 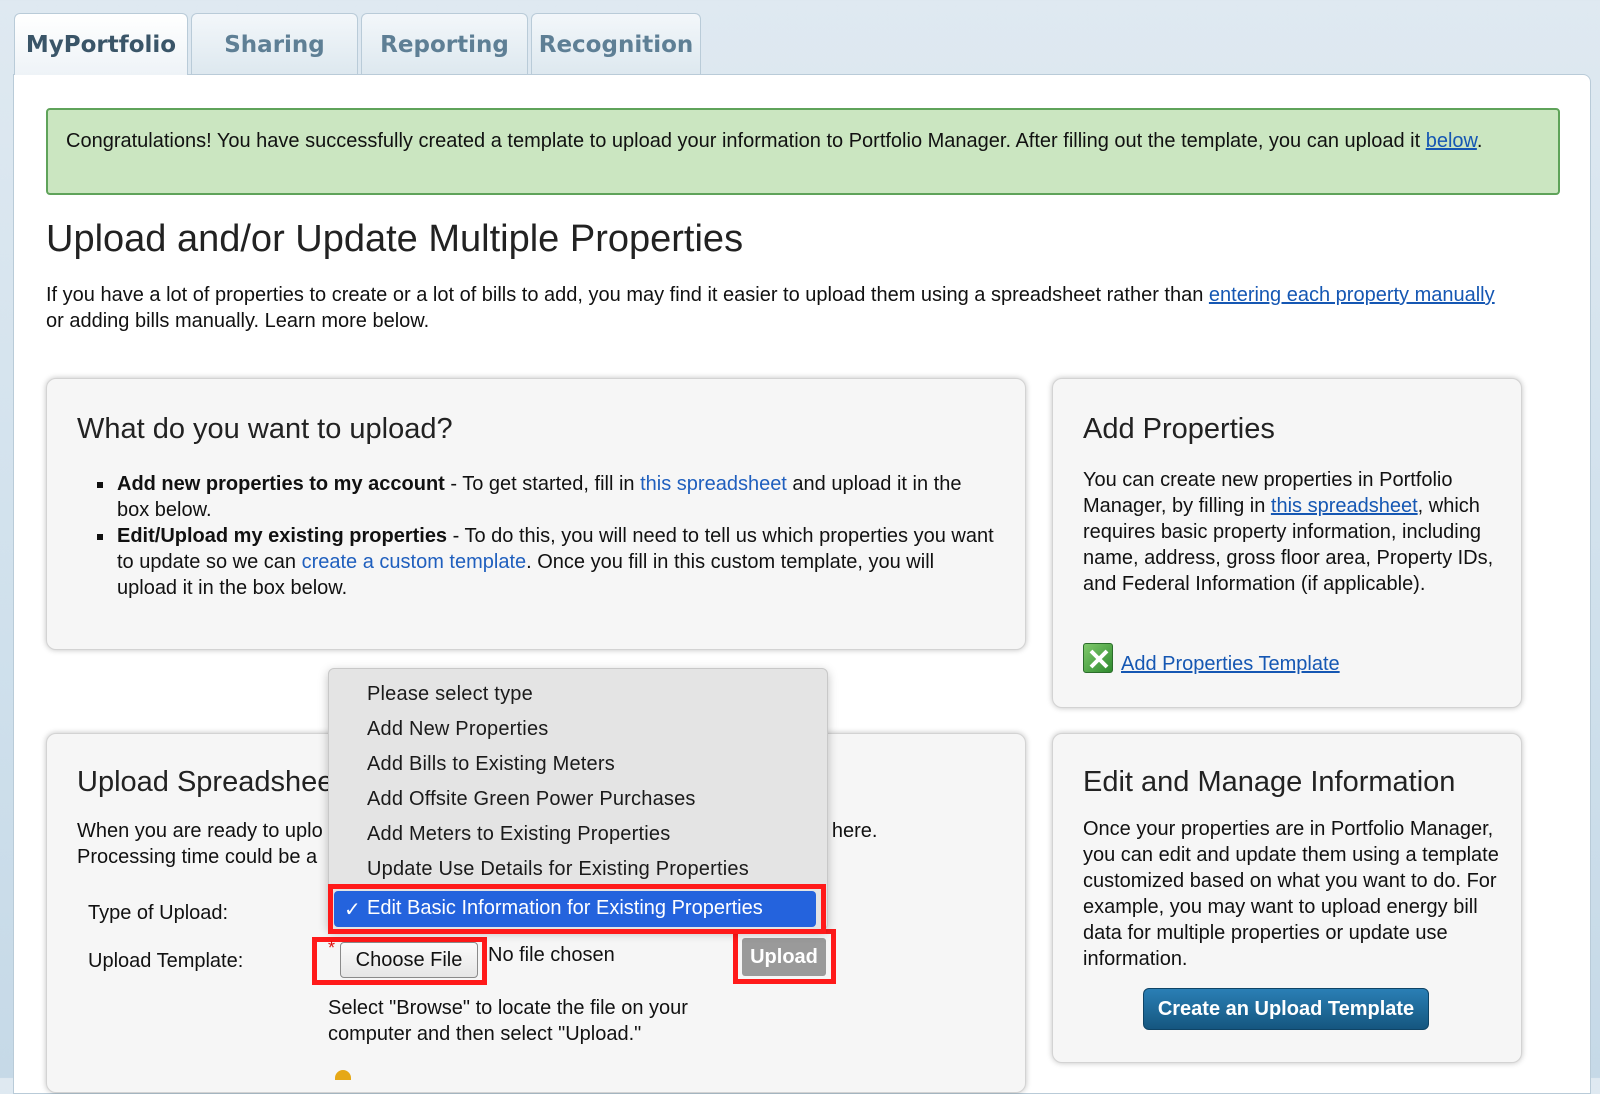 What do you see at coordinates (1352, 295) in the screenshot?
I see `entering-each-property-link: entering each property manually` at bounding box center [1352, 295].